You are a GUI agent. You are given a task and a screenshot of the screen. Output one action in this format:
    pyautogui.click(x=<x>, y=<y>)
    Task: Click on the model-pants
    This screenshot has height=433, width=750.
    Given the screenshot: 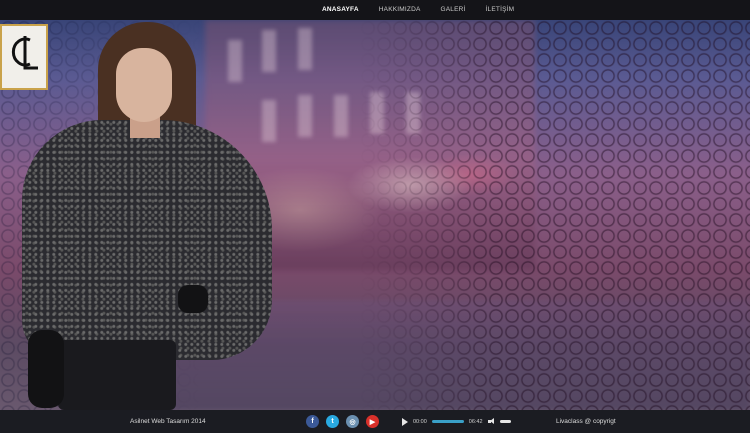 What is the action you would take?
    pyautogui.click(x=117, y=375)
    